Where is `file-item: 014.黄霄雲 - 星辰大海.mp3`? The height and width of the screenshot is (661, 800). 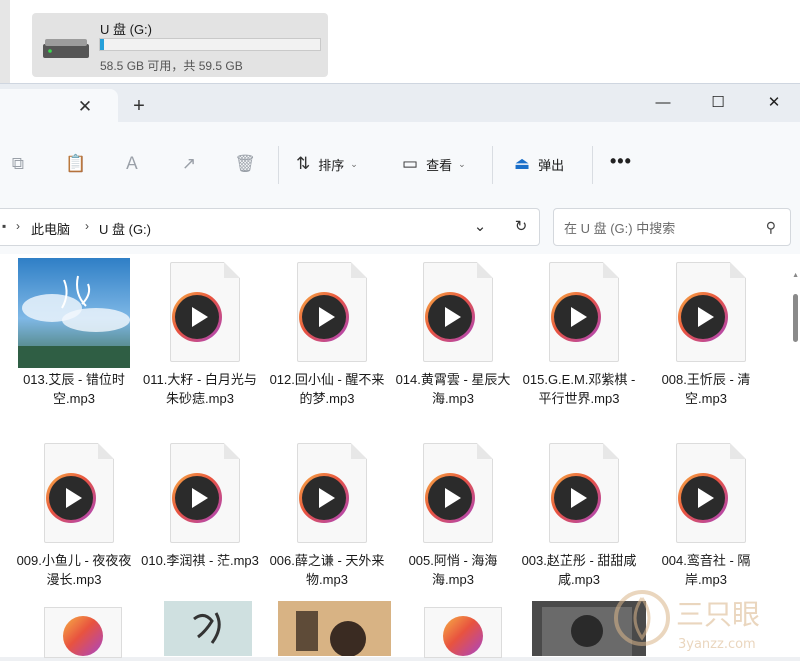
file-item: 014.黄霄雲 - 星辰大海.mp3 is located at coordinates (453, 333).